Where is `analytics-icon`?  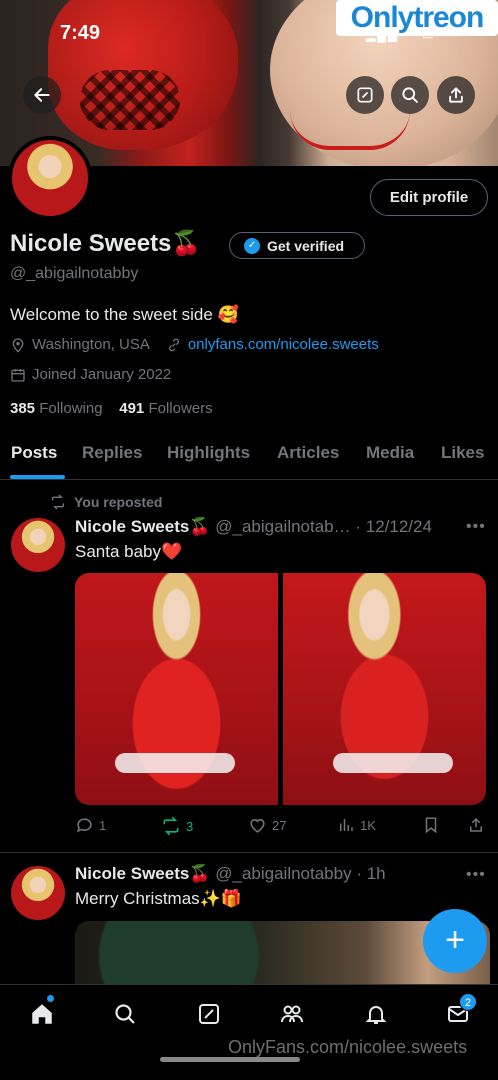 analytics-icon is located at coordinates (346, 825).